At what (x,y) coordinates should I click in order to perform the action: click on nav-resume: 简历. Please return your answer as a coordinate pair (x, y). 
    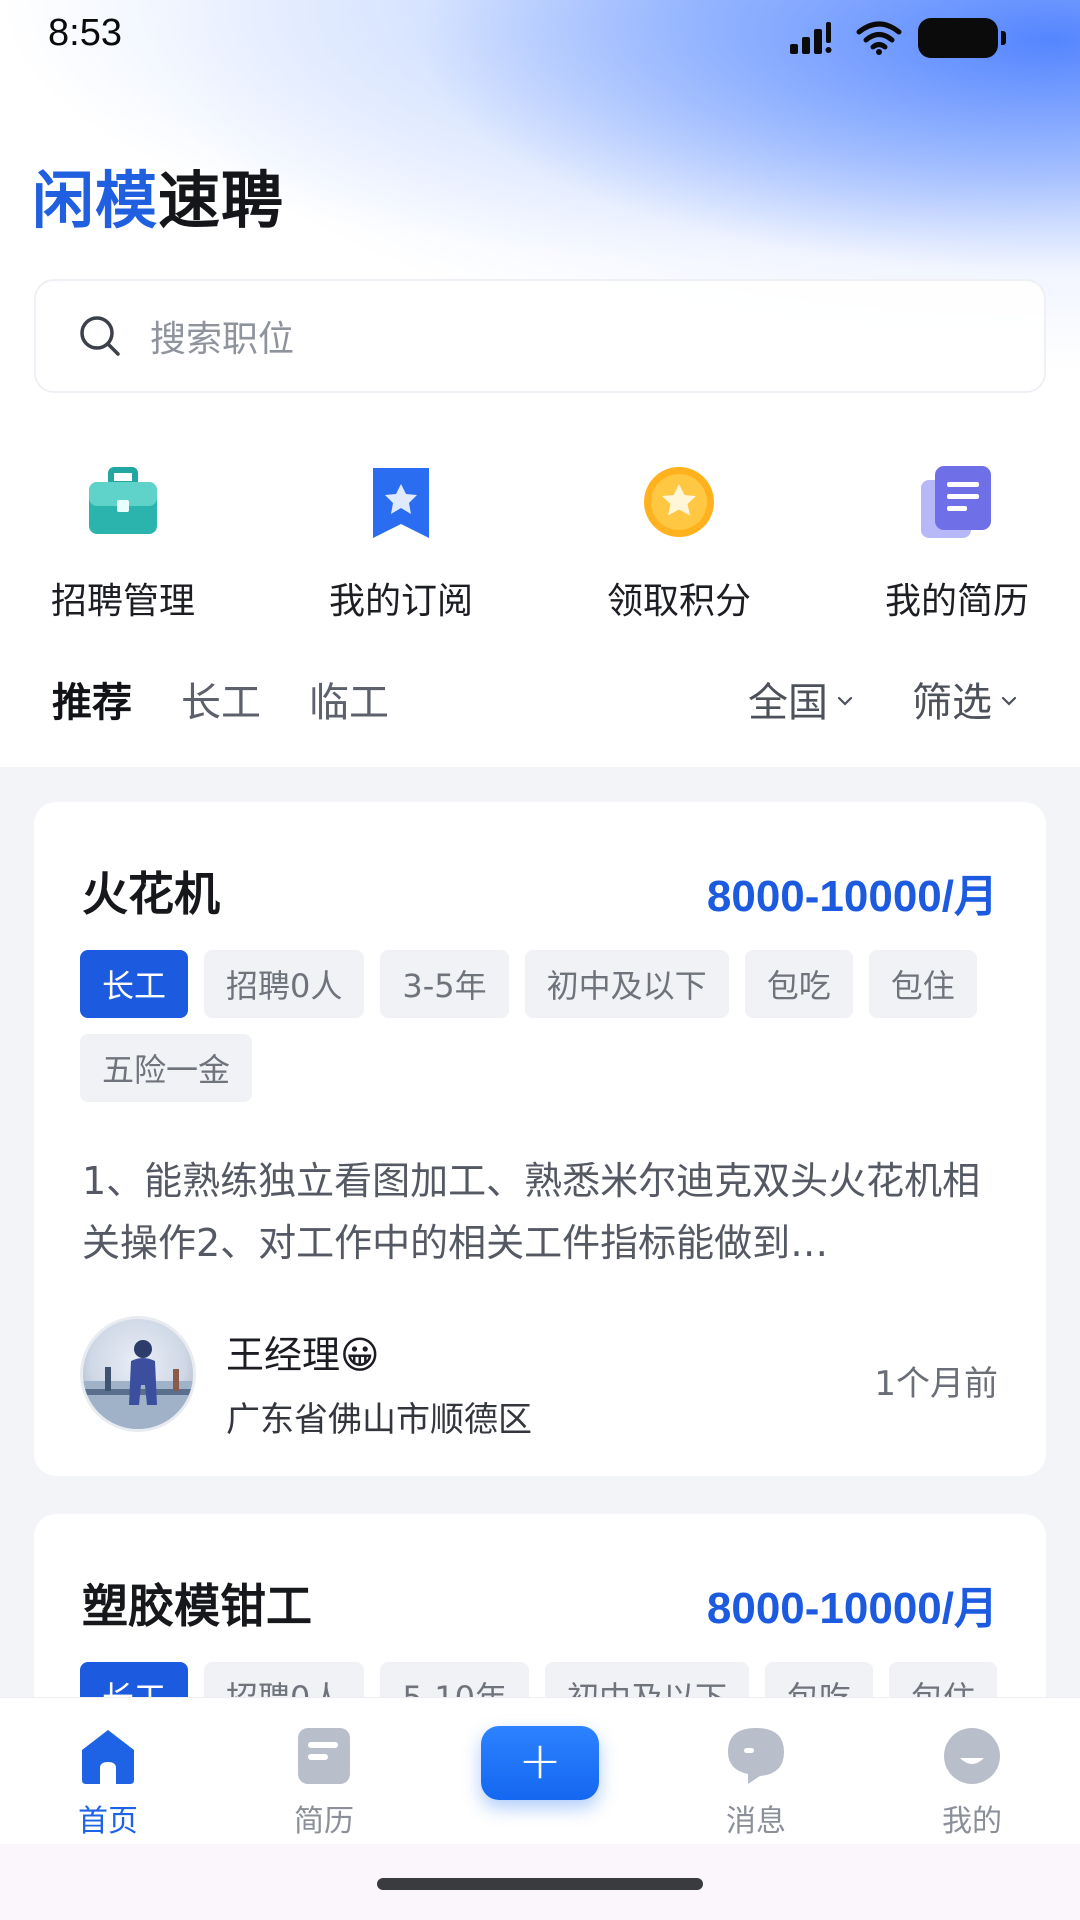
    Looking at the image, I should click on (324, 1783).